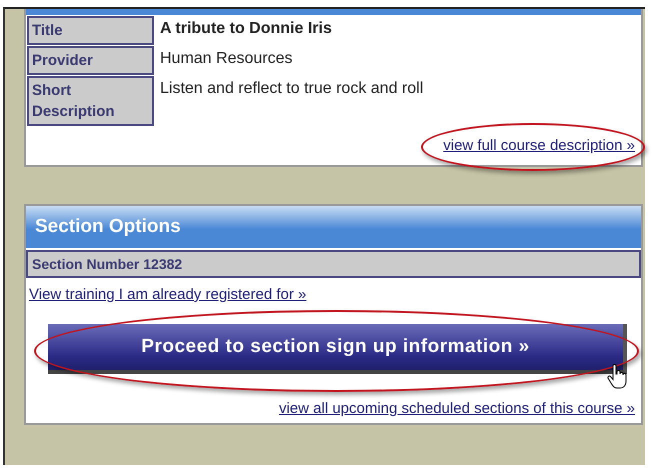 This screenshot has width=659, height=473. Describe the element at coordinates (617, 377) in the screenshot. I see `hand-cursor-icon` at that location.